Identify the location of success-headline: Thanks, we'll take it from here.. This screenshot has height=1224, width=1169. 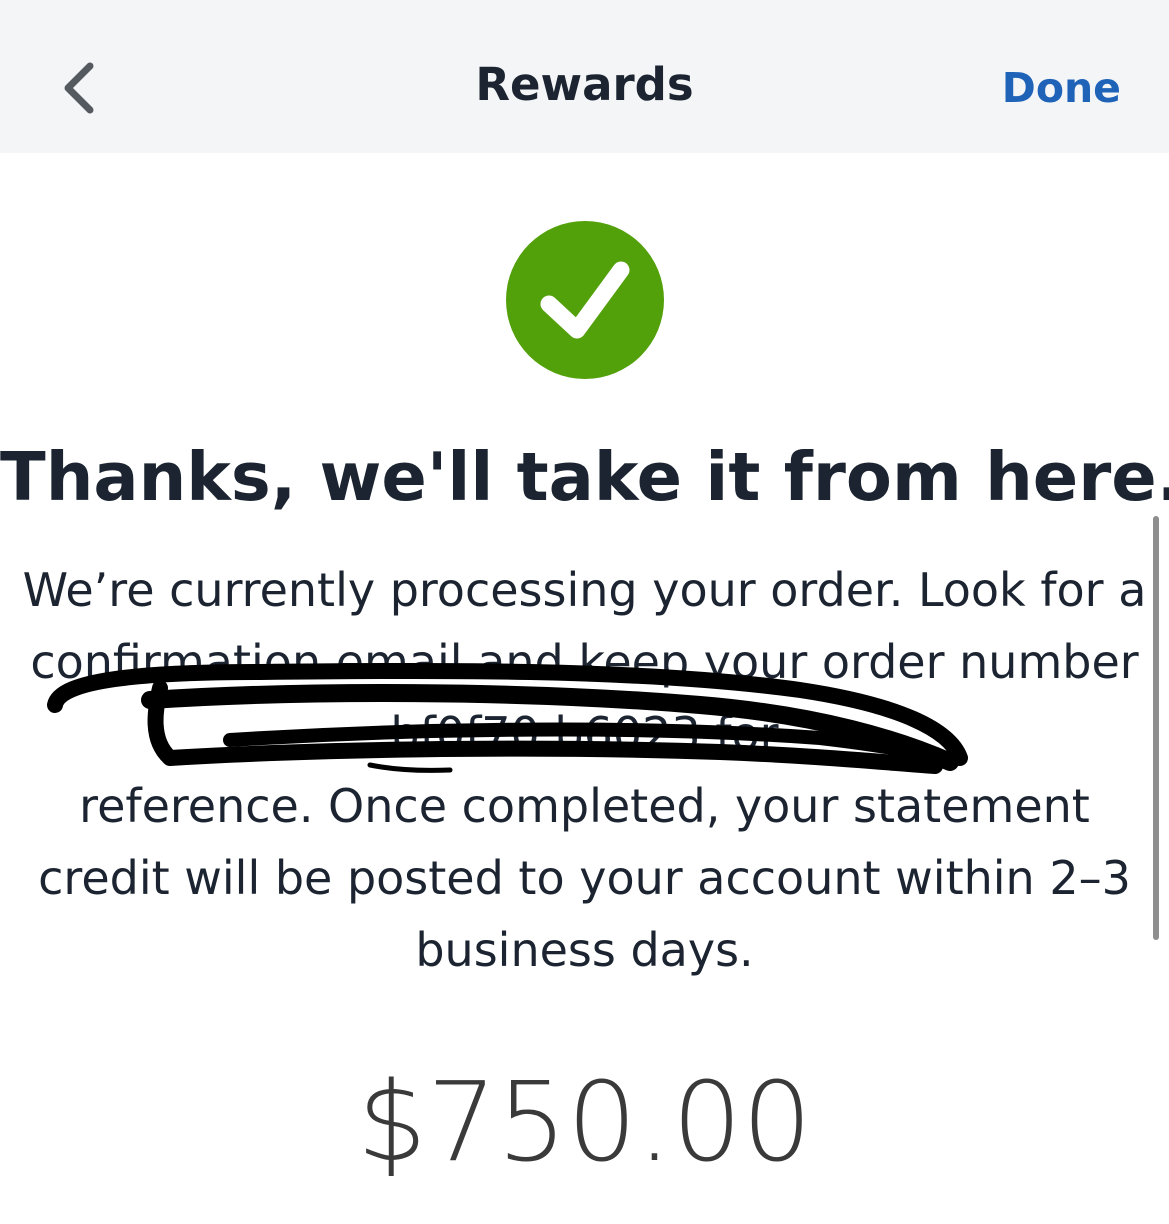
(584, 477).